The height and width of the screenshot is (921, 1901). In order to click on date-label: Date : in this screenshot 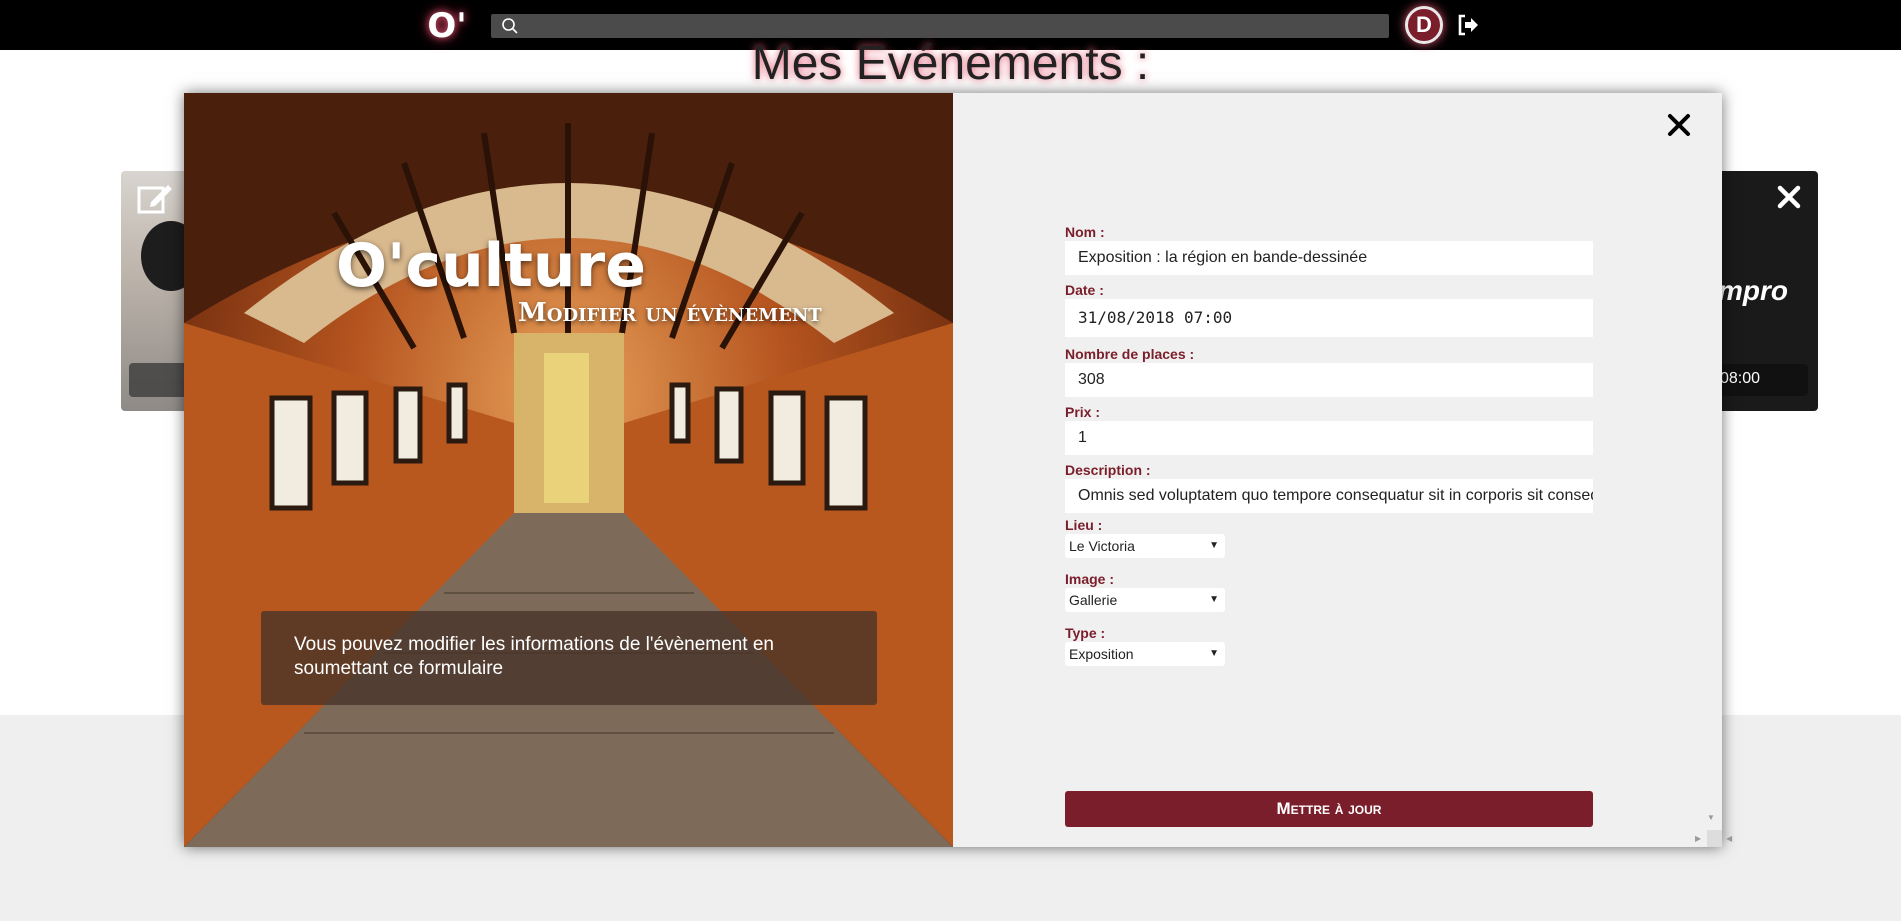, I will do `click(1084, 290)`.